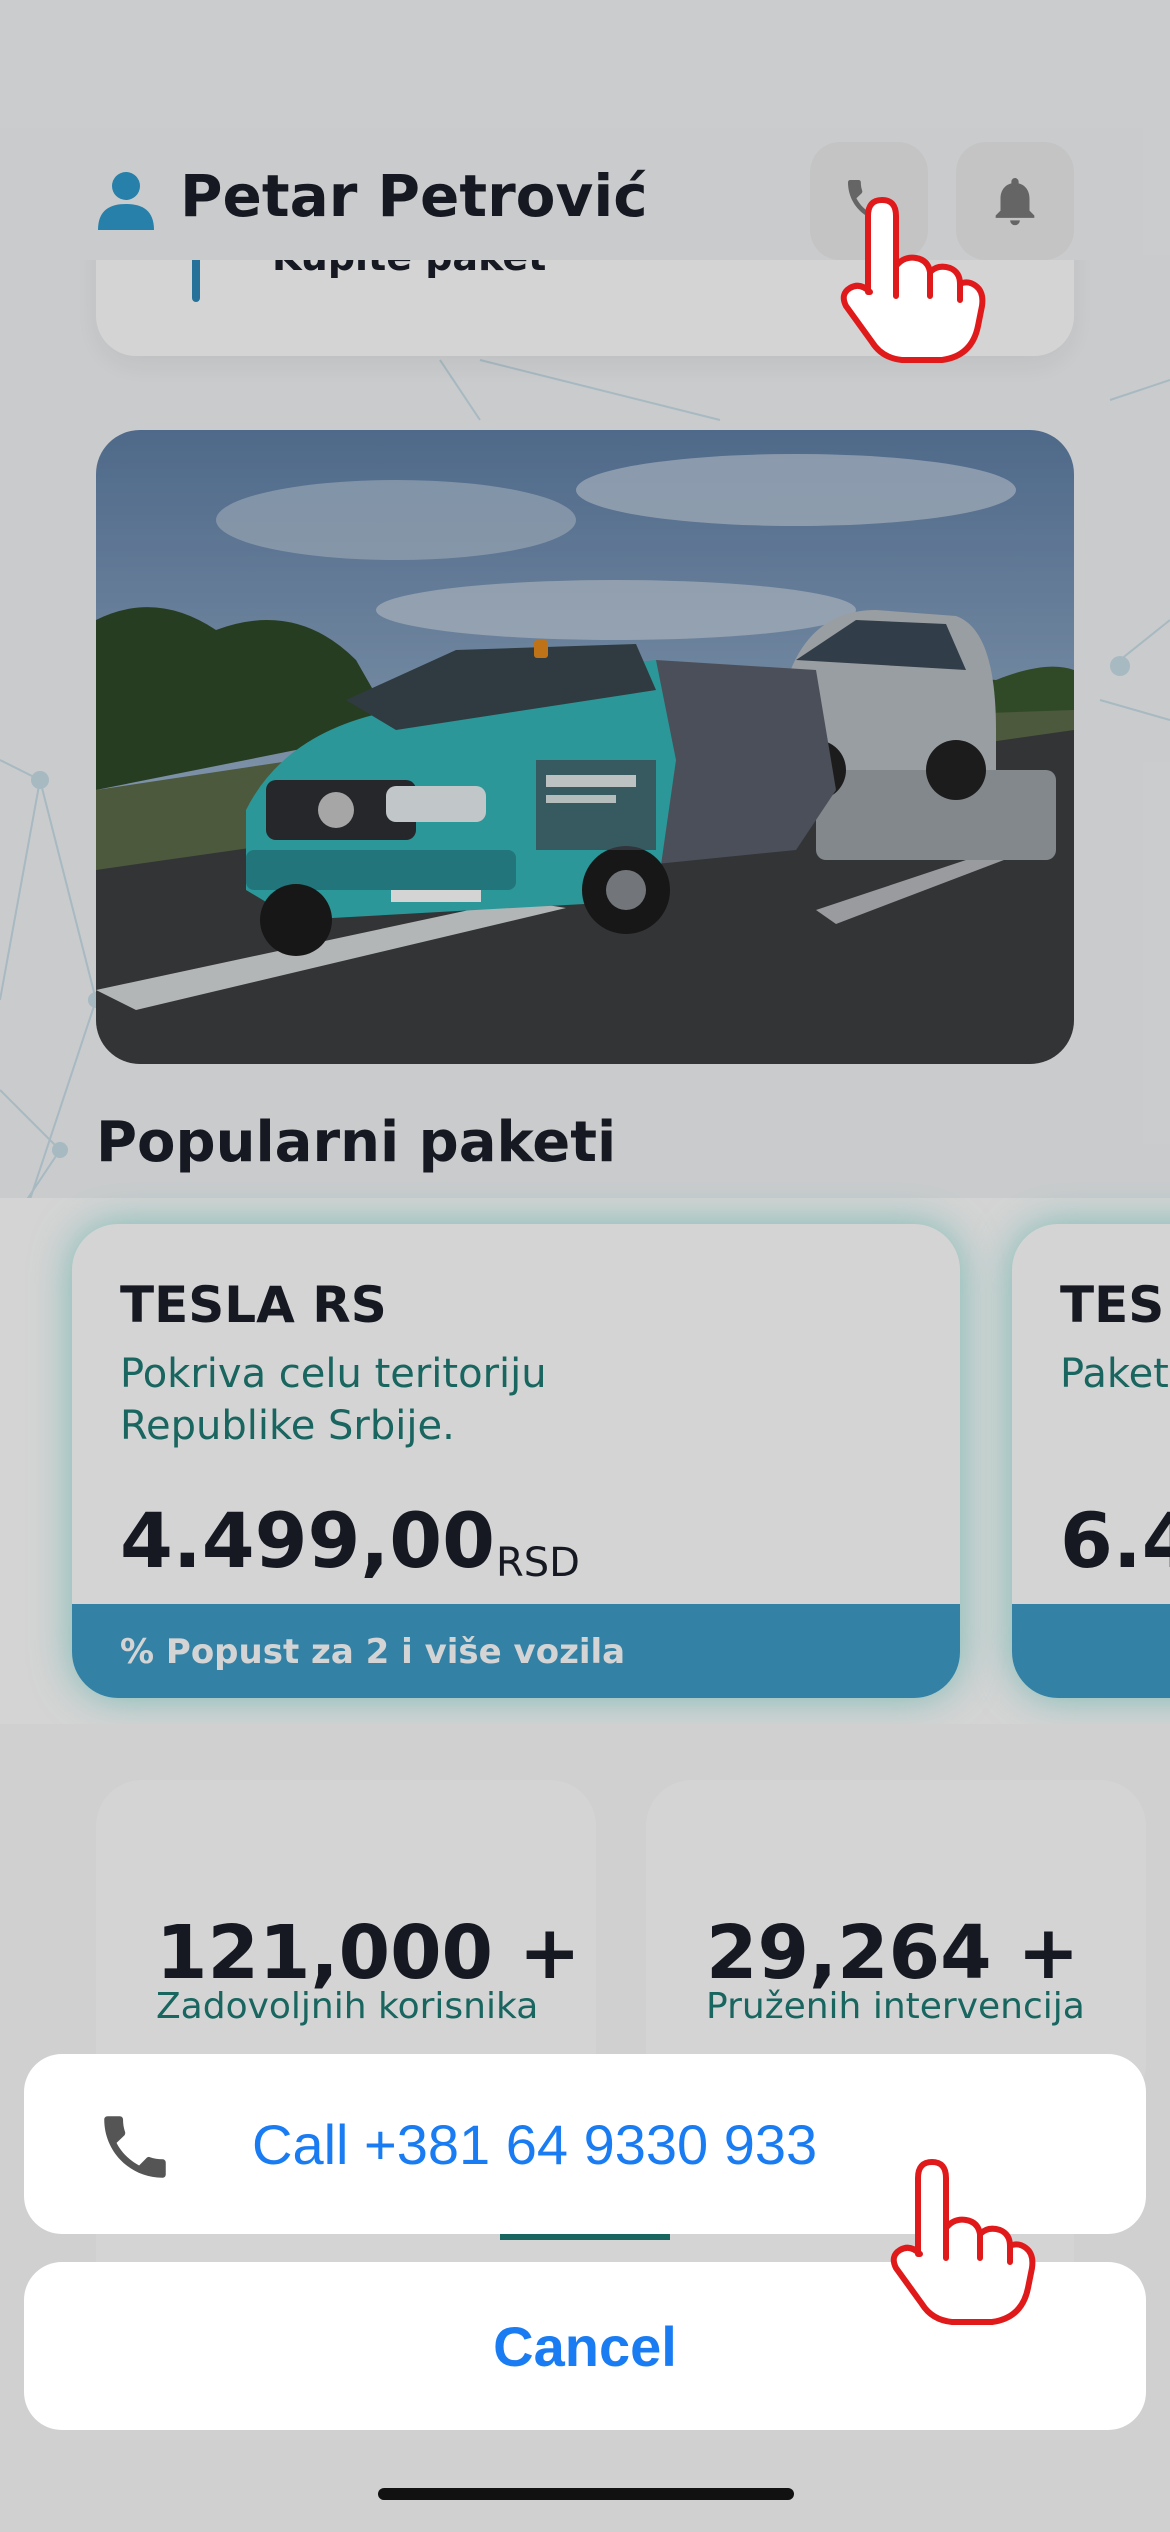  Describe the element at coordinates (535, 2144) in the screenshot. I see `call-label: Call +381 64 9330 933` at that location.